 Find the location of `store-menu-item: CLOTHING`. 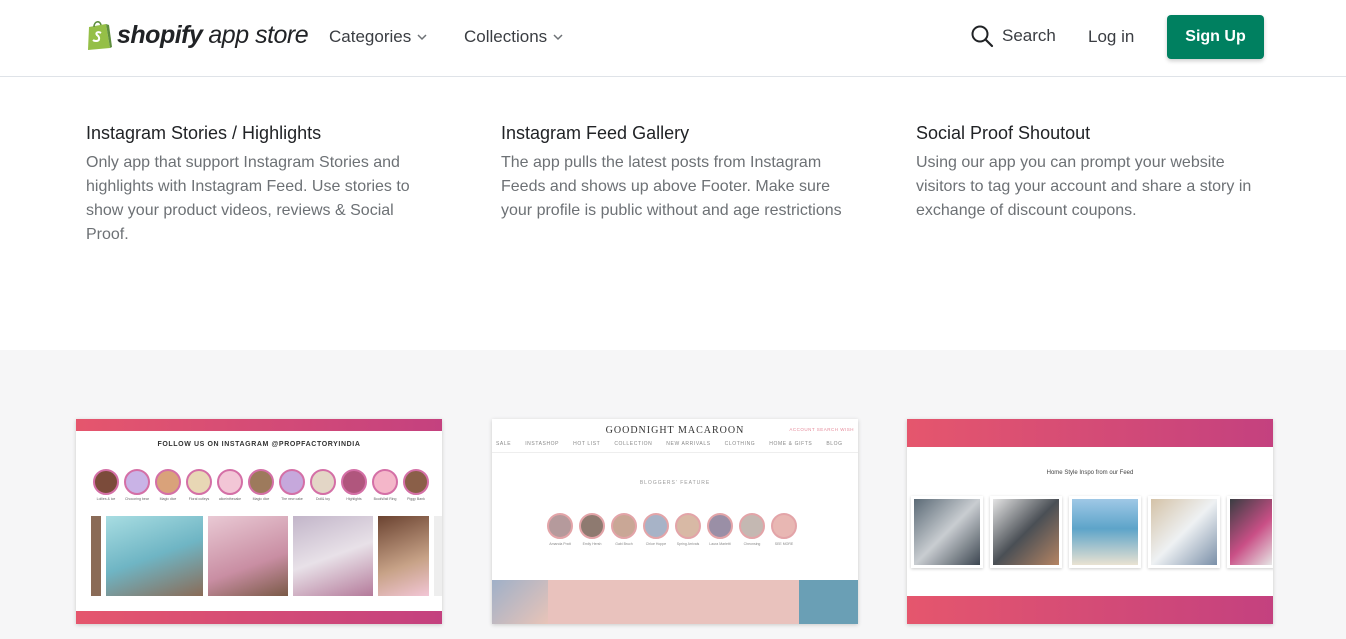

store-menu-item: CLOTHING is located at coordinates (740, 444).